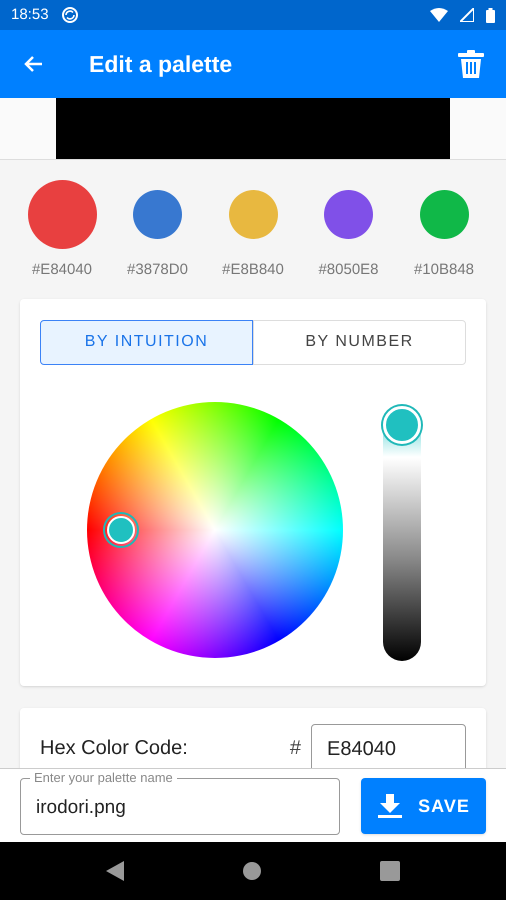 Image resolution: width=506 pixels, height=900 pixels. What do you see at coordinates (423, 806) in the screenshot?
I see `save-button: SAVE` at bounding box center [423, 806].